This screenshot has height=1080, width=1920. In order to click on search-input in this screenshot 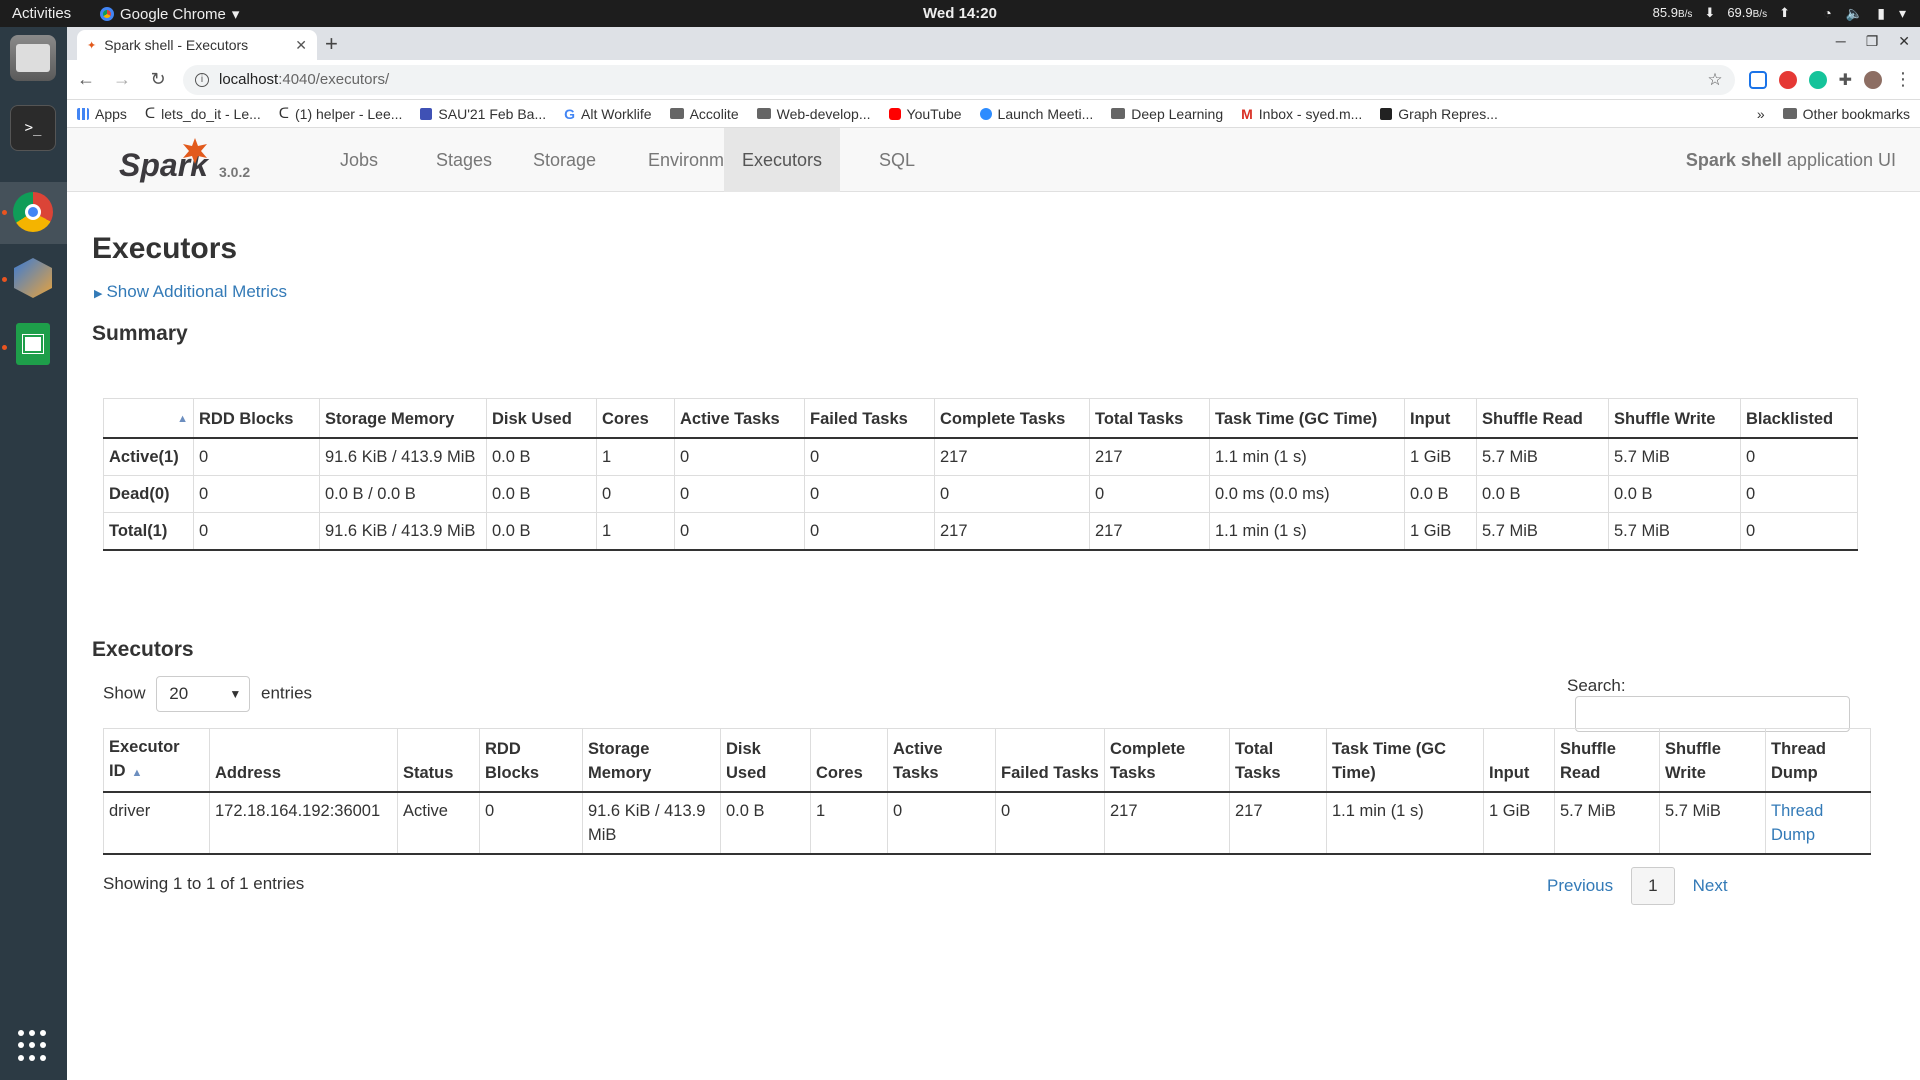, I will do `click(1712, 714)`.